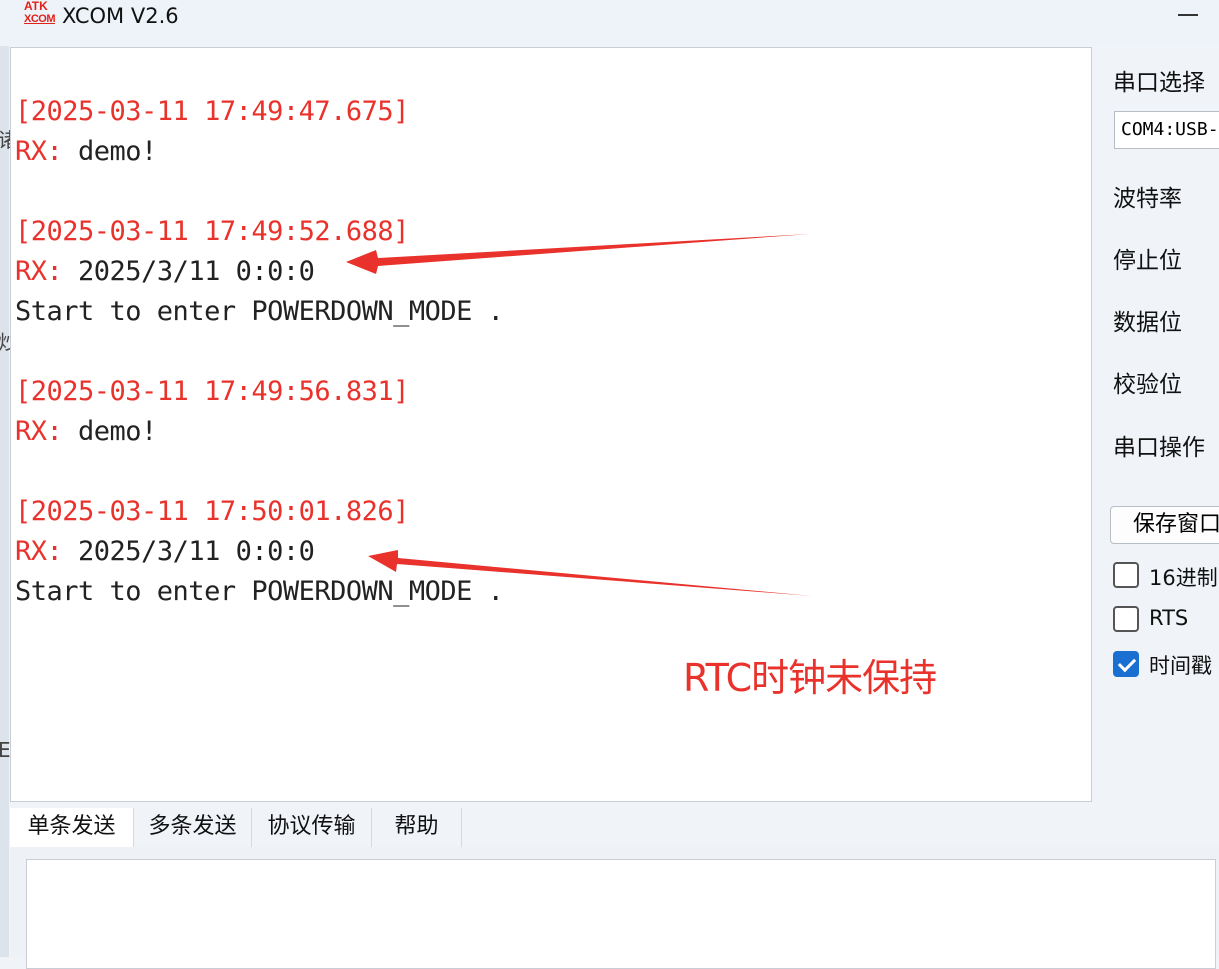 The image size is (1219, 969). I want to click on logo-bottom-text: XCOM, so click(40, 19).